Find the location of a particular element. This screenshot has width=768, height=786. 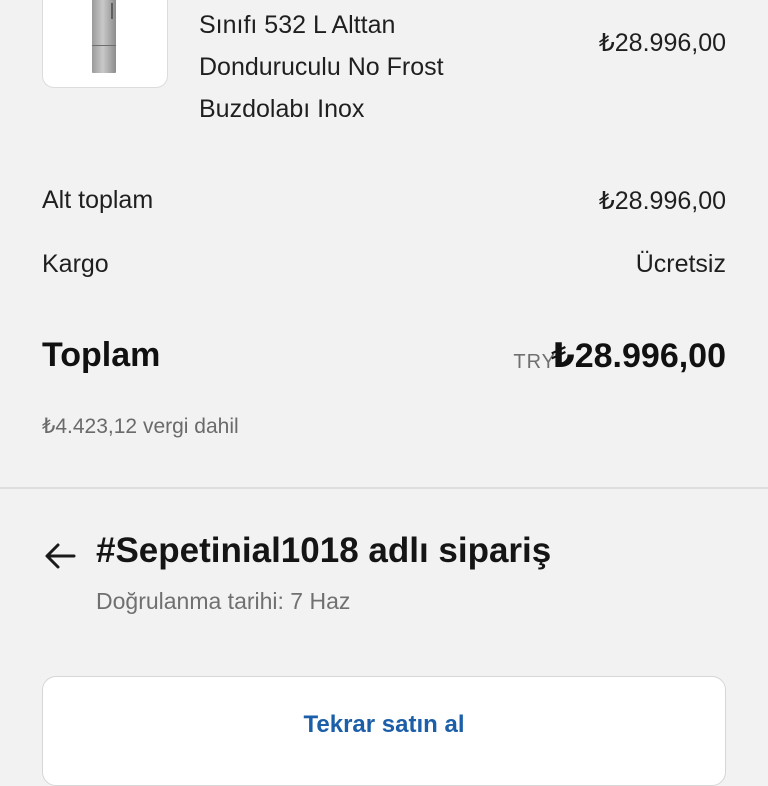

arrow-left-icon is located at coordinates (60, 556).